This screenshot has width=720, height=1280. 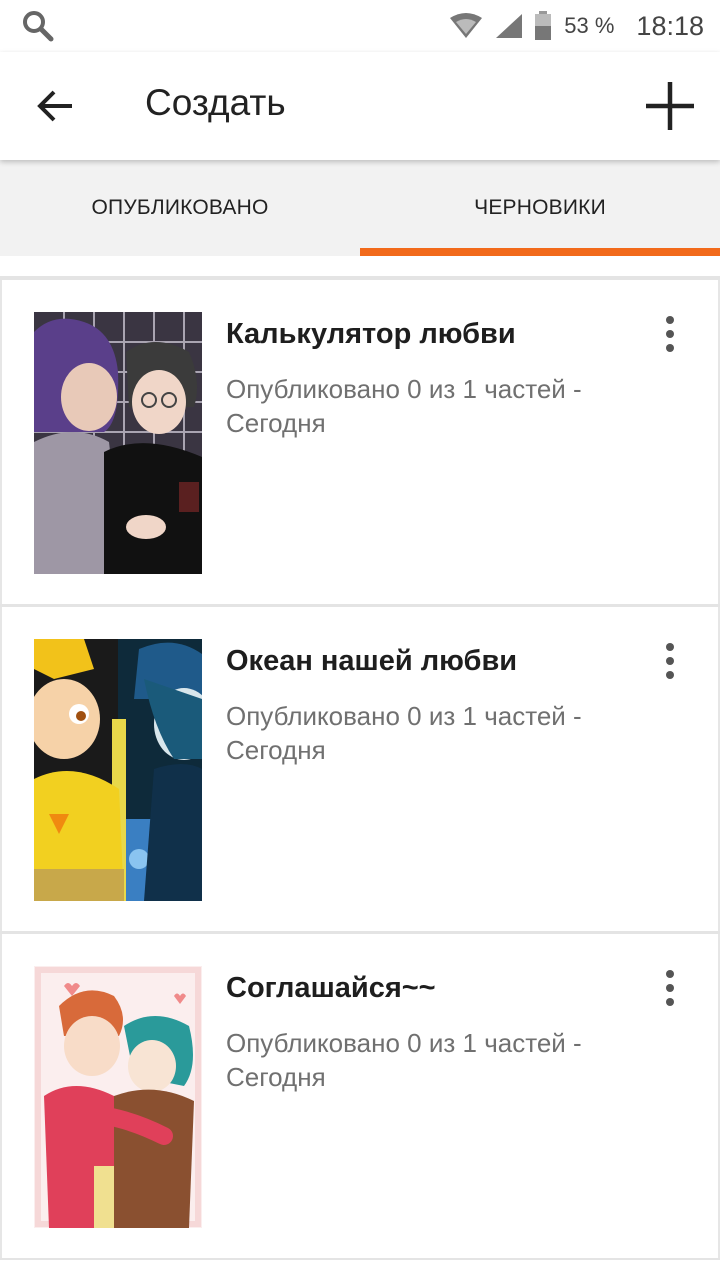 What do you see at coordinates (331, 988) in the screenshot?
I see `story-title: Соглашайся~~` at bounding box center [331, 988].